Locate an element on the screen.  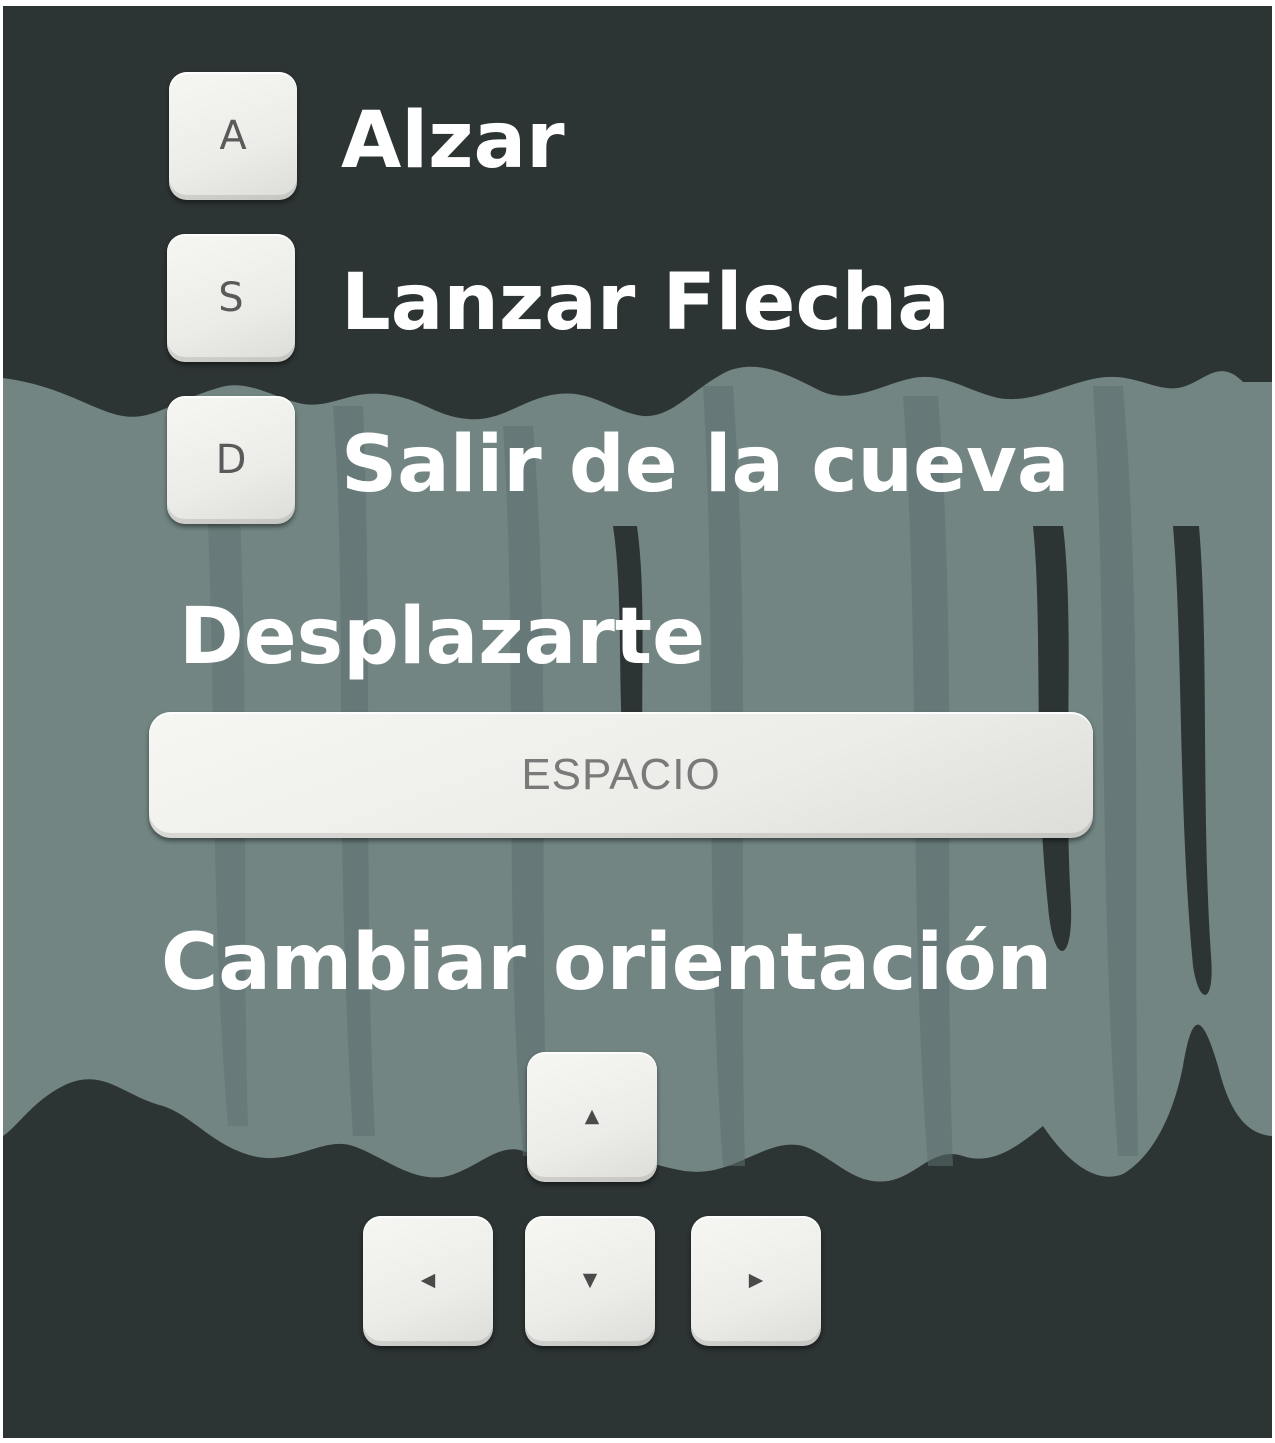
key-d: D is located at coordinates (231, 460).